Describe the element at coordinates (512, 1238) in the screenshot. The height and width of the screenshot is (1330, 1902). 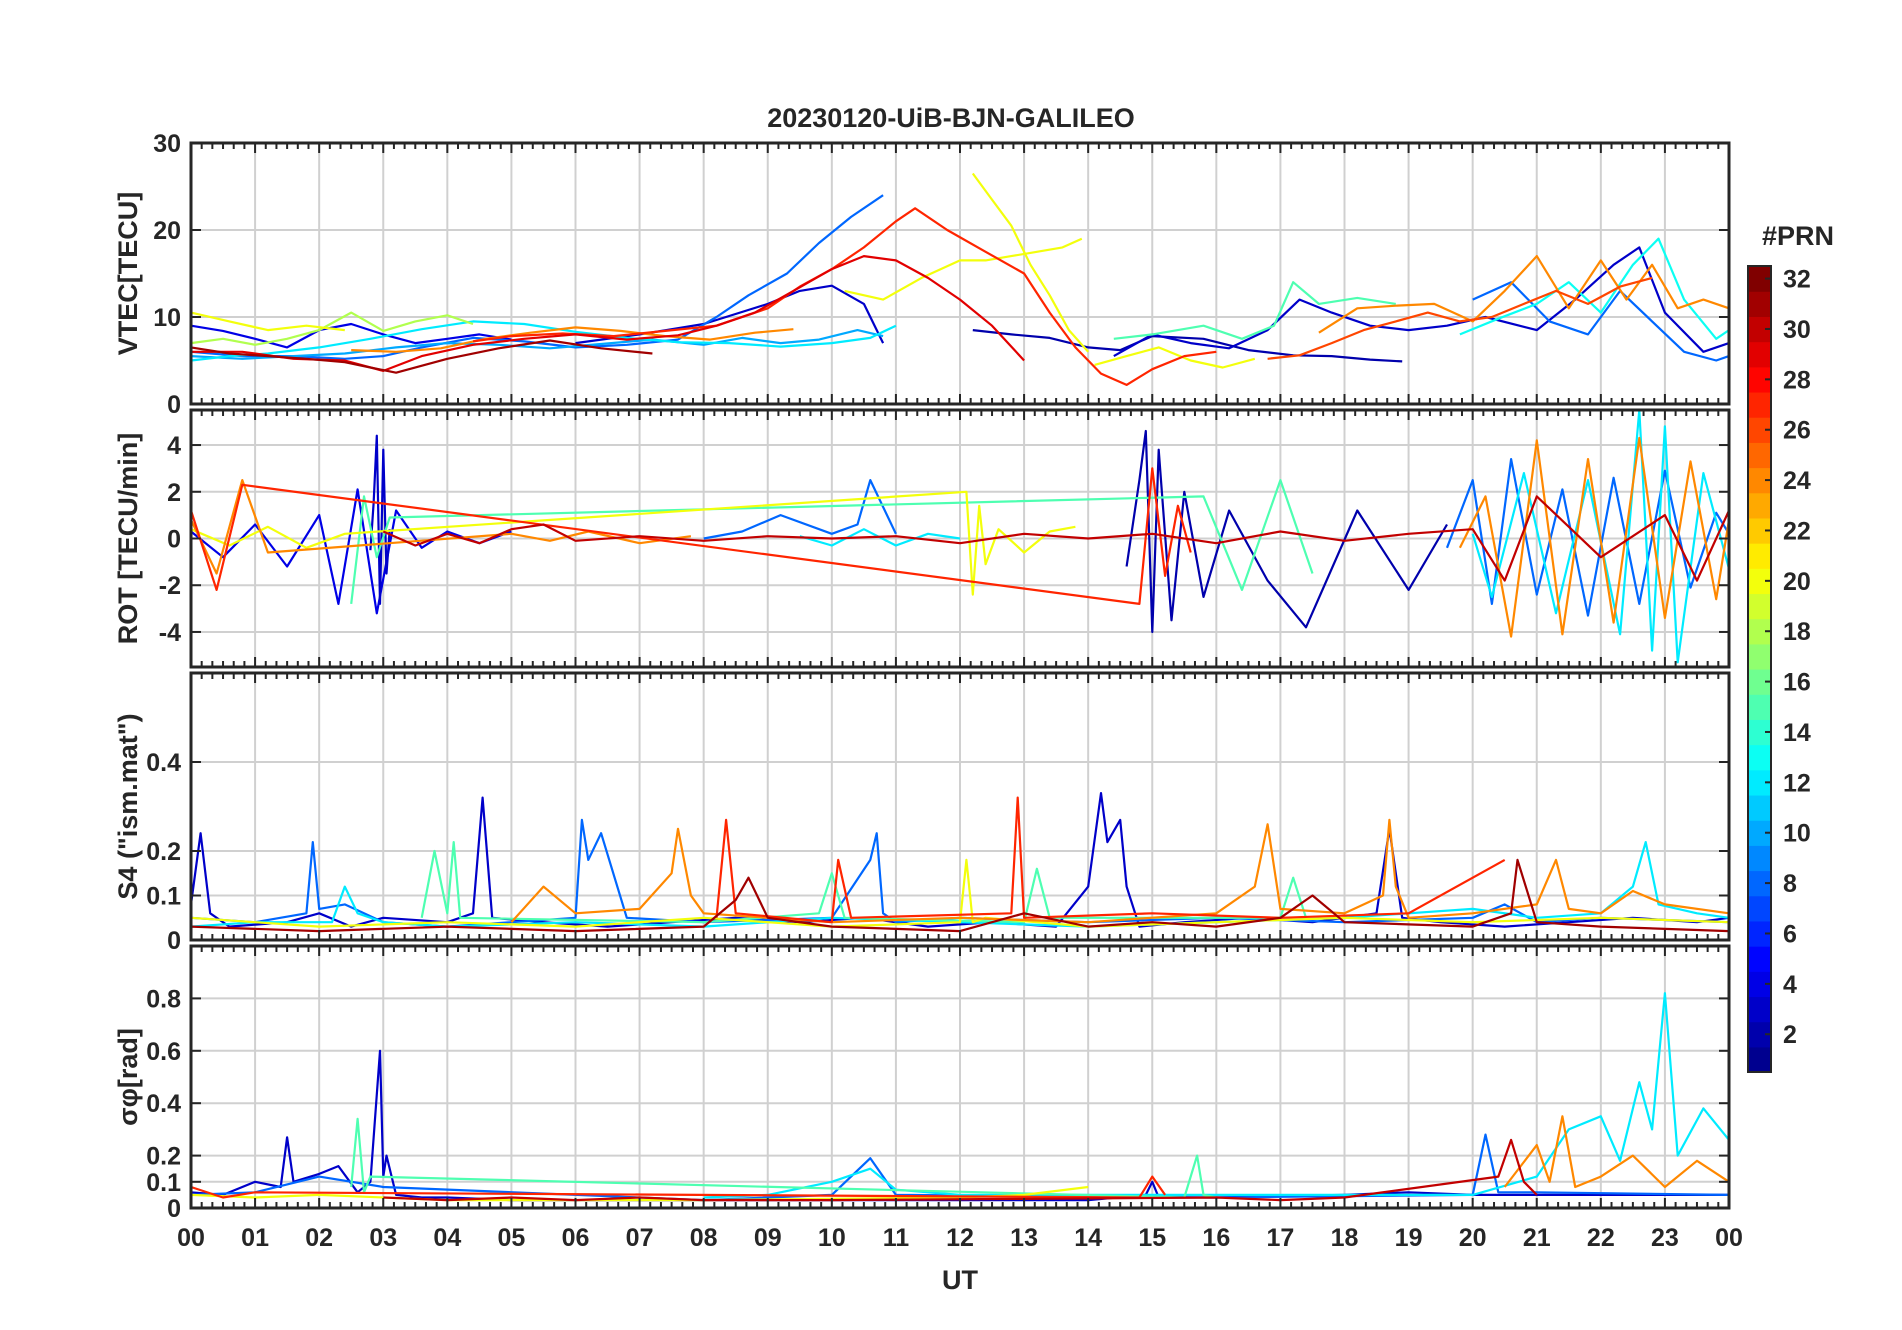
I see `x-tick-label: 05` at that location.